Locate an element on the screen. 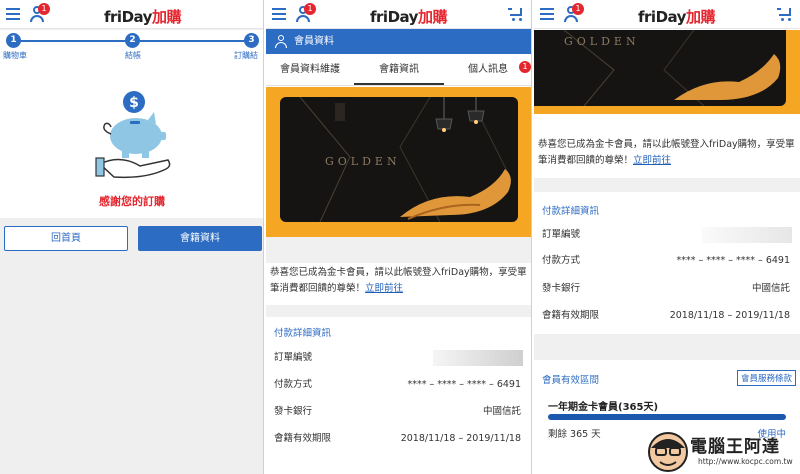 This screenshot has width=800, height=474. piggy-bank-icon: $ is located at coordinates (133, 135).